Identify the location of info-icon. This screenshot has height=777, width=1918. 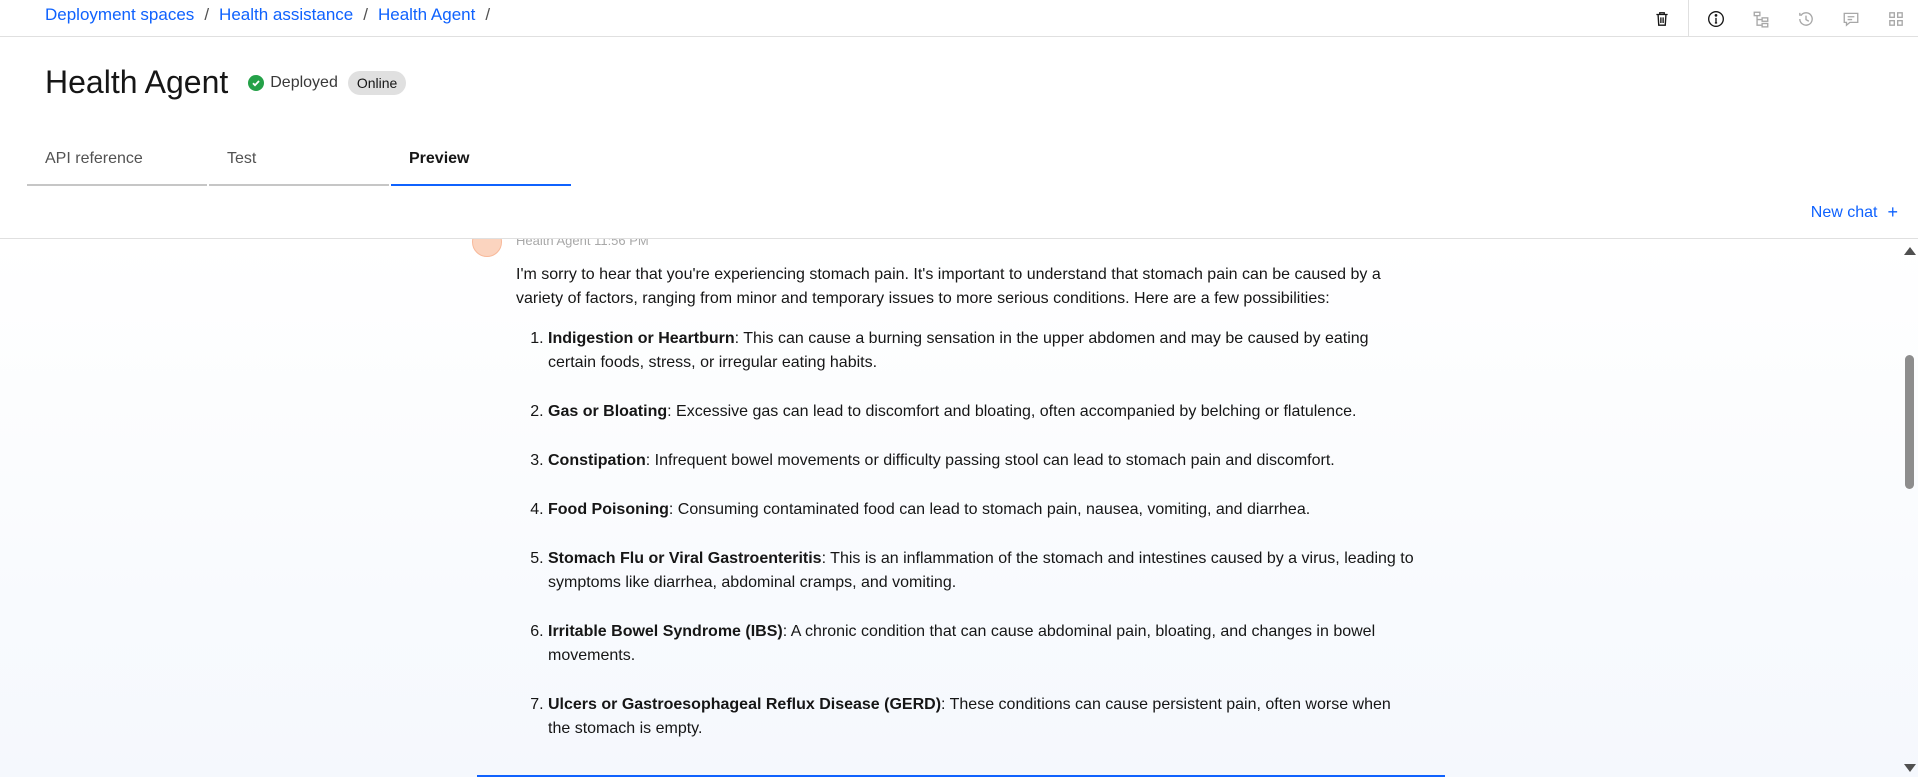
(1715, 18).